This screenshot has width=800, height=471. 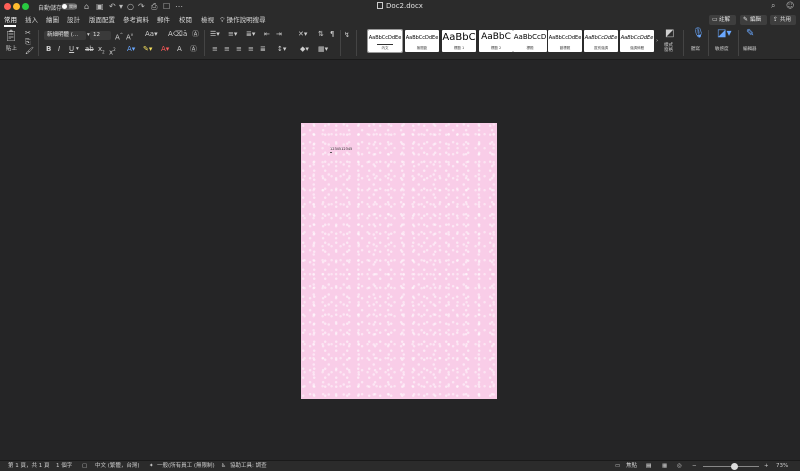 What do you see at coordinates (131, 49) in the screenshot?
I see `text-effects-icon: A▾` at bounding box center [131, 49].